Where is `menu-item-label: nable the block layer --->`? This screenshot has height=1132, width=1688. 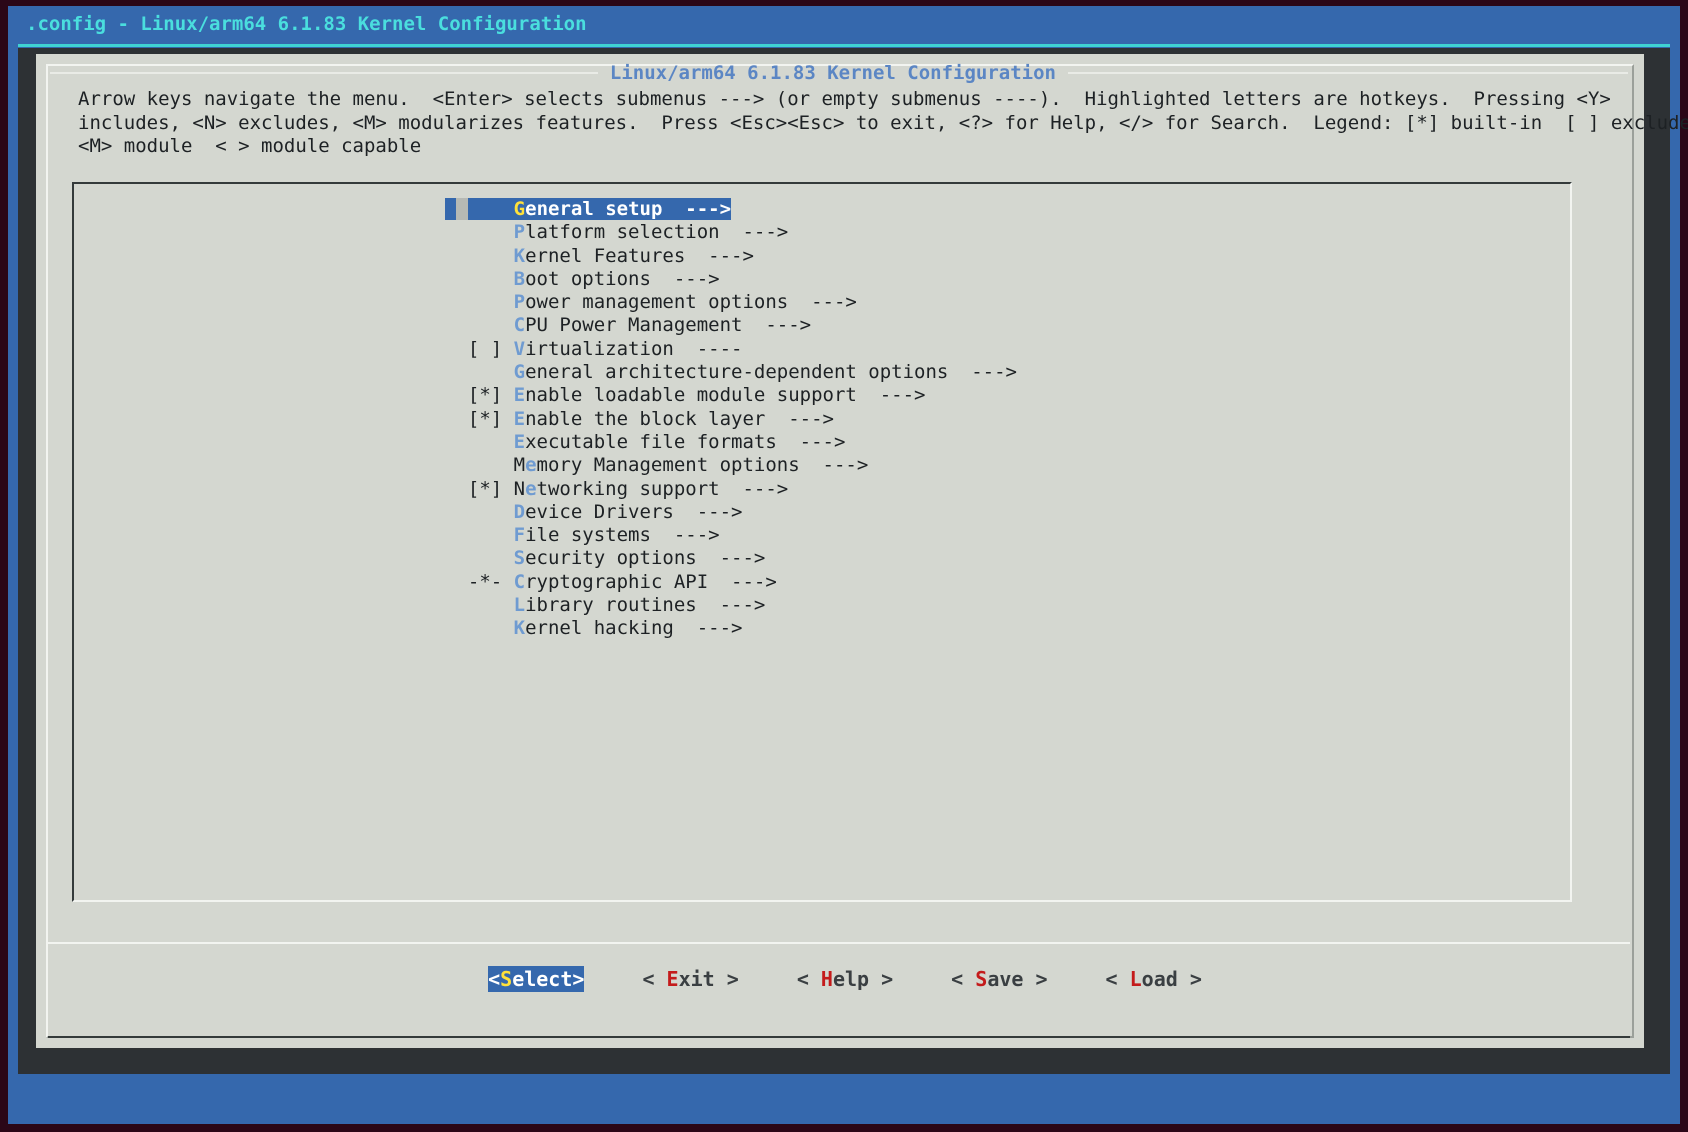 menu-item-label: nable the block layer ---> is located at coordinates (679, 418).